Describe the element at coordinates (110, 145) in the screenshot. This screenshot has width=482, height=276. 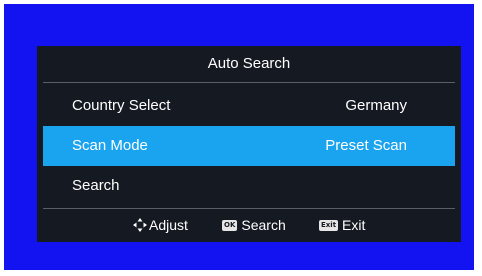
I see `scan-mode-label: Scan Mode` at that location.